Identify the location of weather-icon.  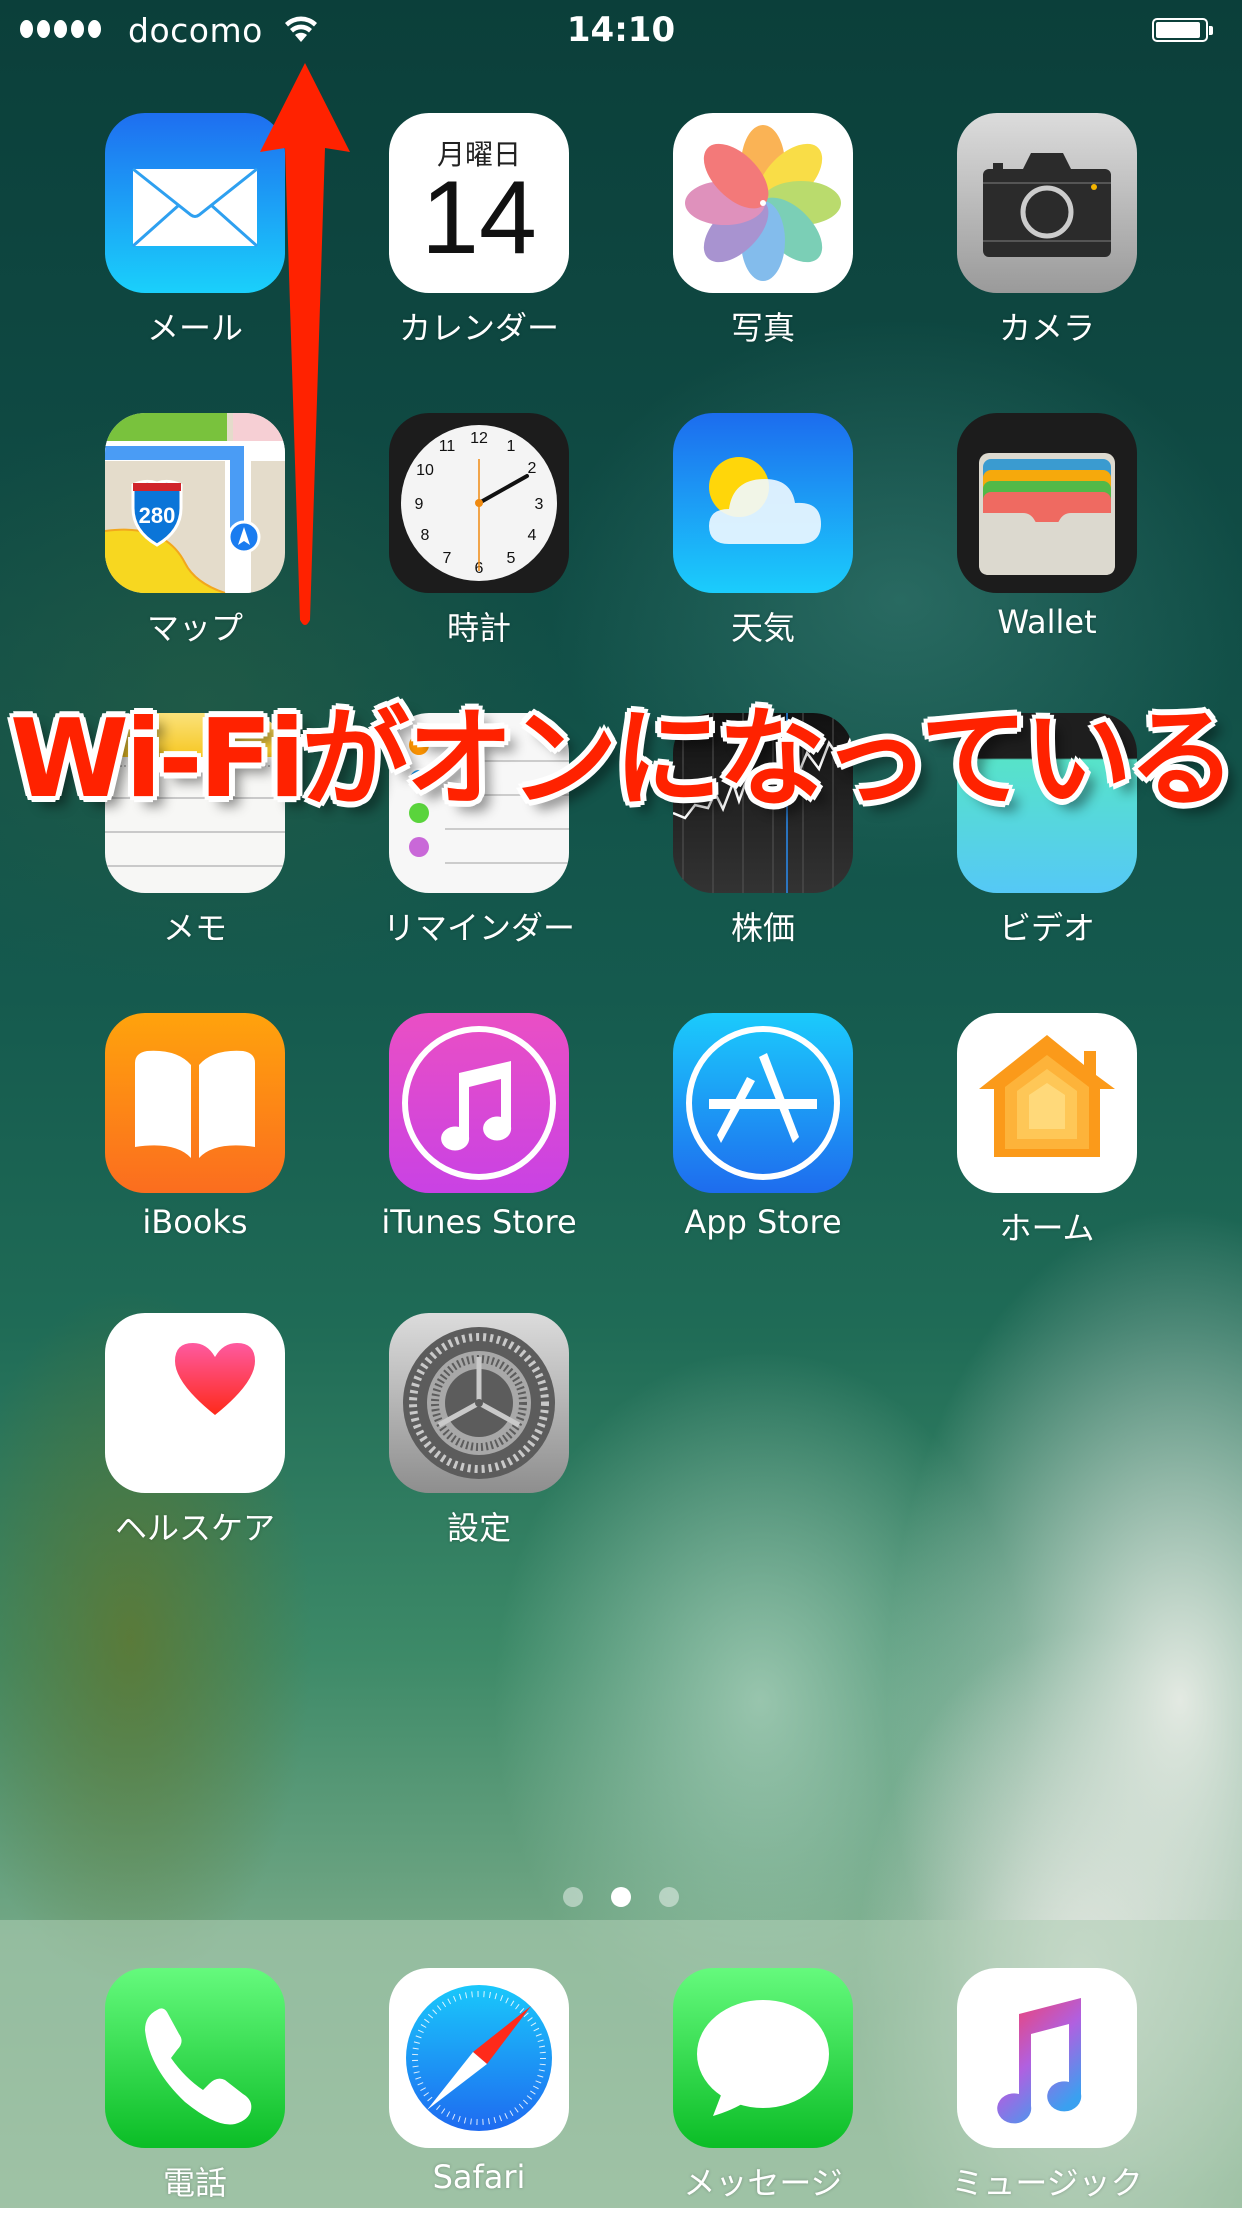
(763, 503).